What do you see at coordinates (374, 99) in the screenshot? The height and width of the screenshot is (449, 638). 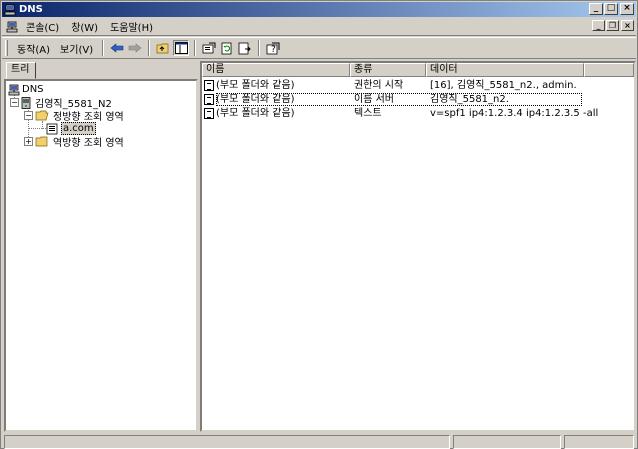 I see `type-cell: 이름 서버` at bounding box center [374, 99].